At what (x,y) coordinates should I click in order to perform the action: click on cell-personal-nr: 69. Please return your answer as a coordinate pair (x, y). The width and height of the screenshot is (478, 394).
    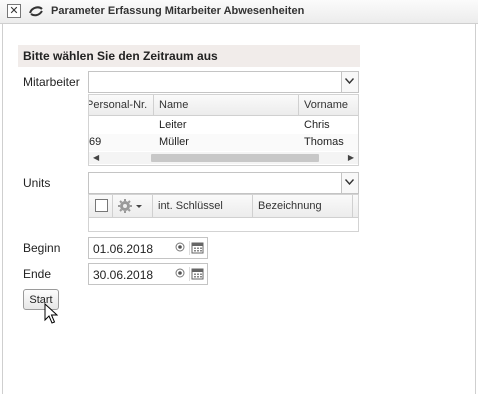
    Looking at the image, I should click on (95, 142).